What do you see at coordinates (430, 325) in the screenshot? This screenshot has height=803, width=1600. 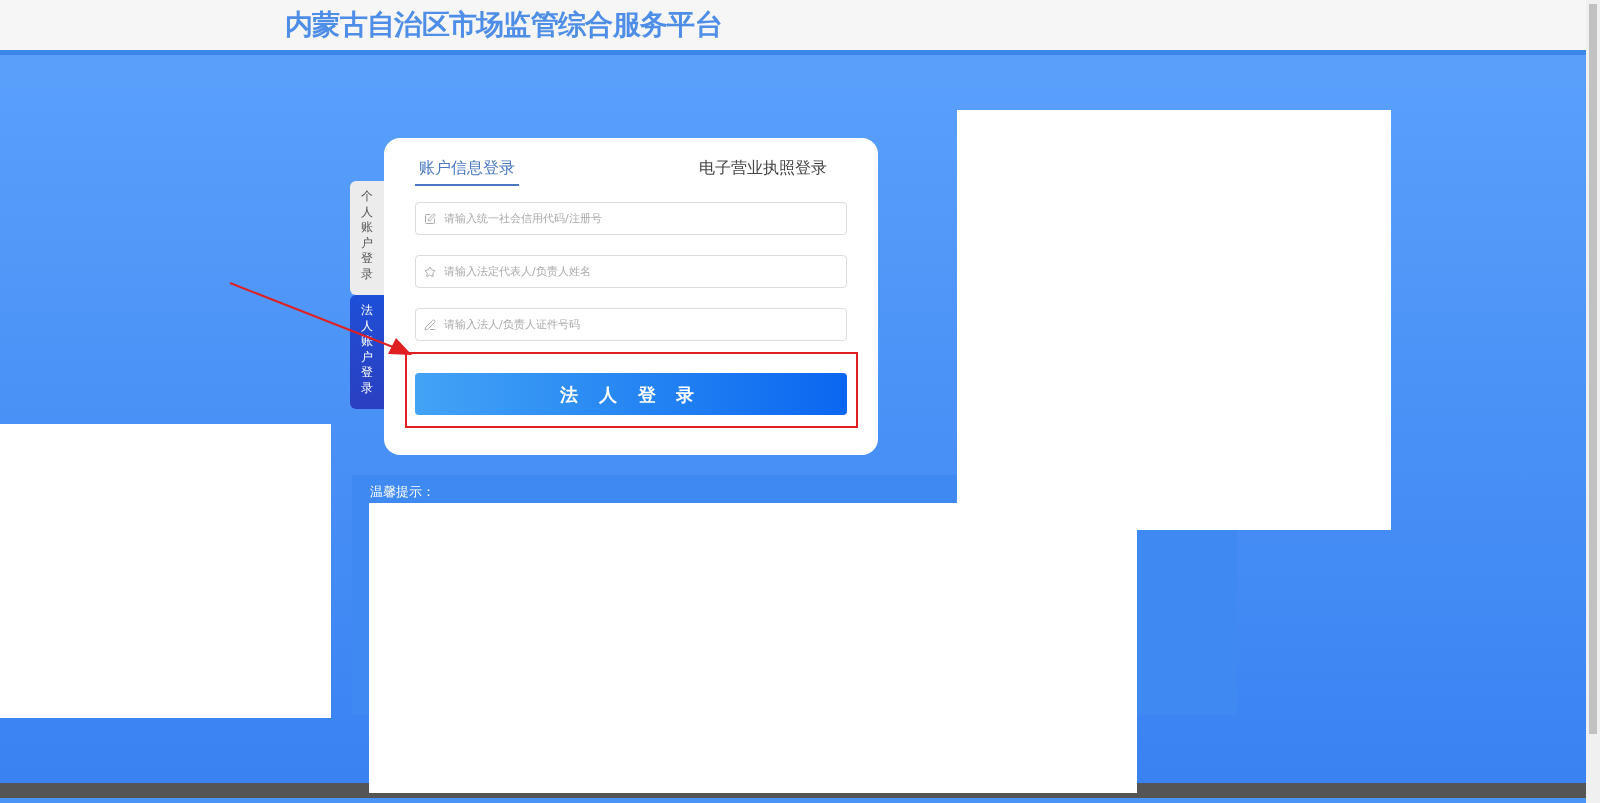 I see `pen-icon` at bounding box center [430, 325].